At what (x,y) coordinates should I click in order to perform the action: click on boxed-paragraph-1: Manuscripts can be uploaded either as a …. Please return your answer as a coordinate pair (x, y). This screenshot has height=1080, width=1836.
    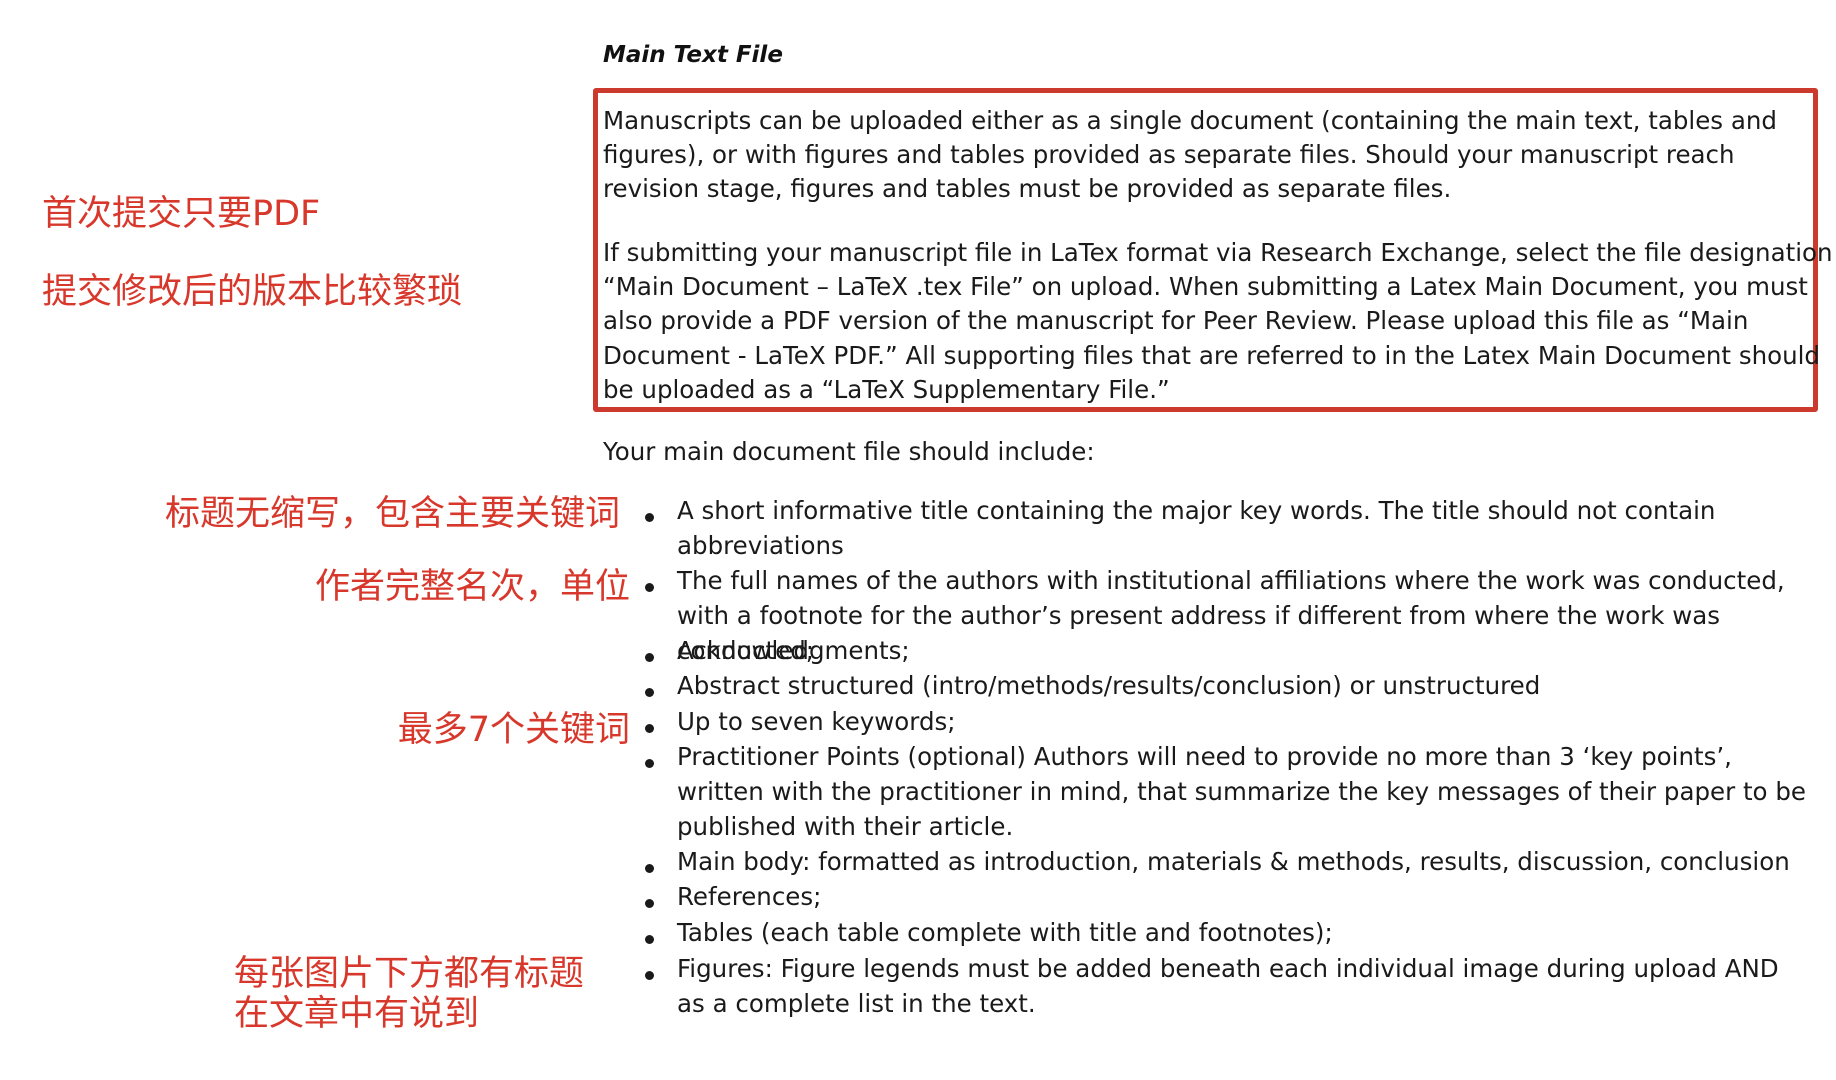
    Looking at the image, I should click on (1190, 155).